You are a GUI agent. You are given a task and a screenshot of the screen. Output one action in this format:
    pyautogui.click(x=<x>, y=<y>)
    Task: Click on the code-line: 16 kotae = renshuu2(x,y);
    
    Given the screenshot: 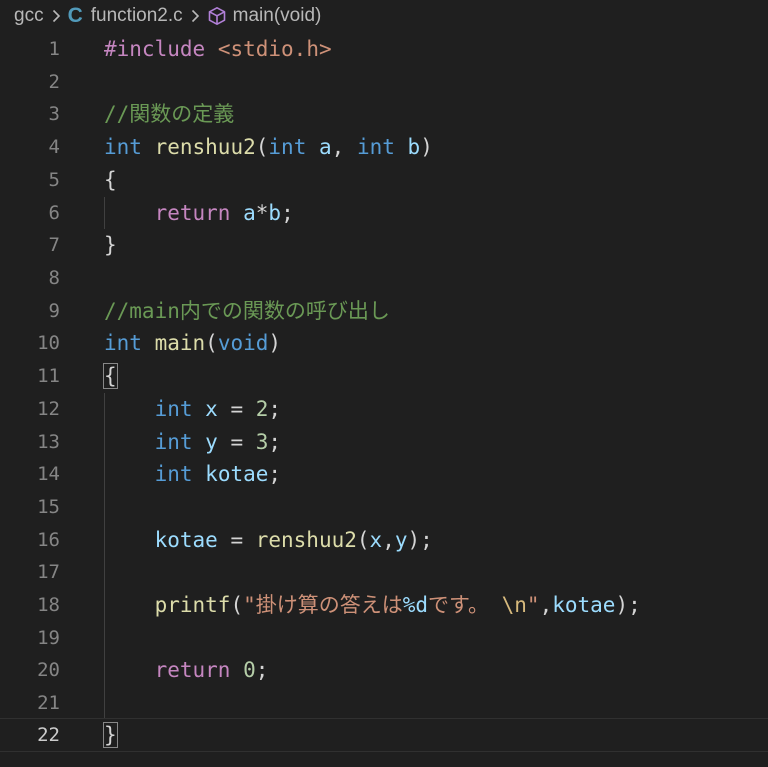 What is the action you would take?
    pyautogui.click(x=384, y=540)
    